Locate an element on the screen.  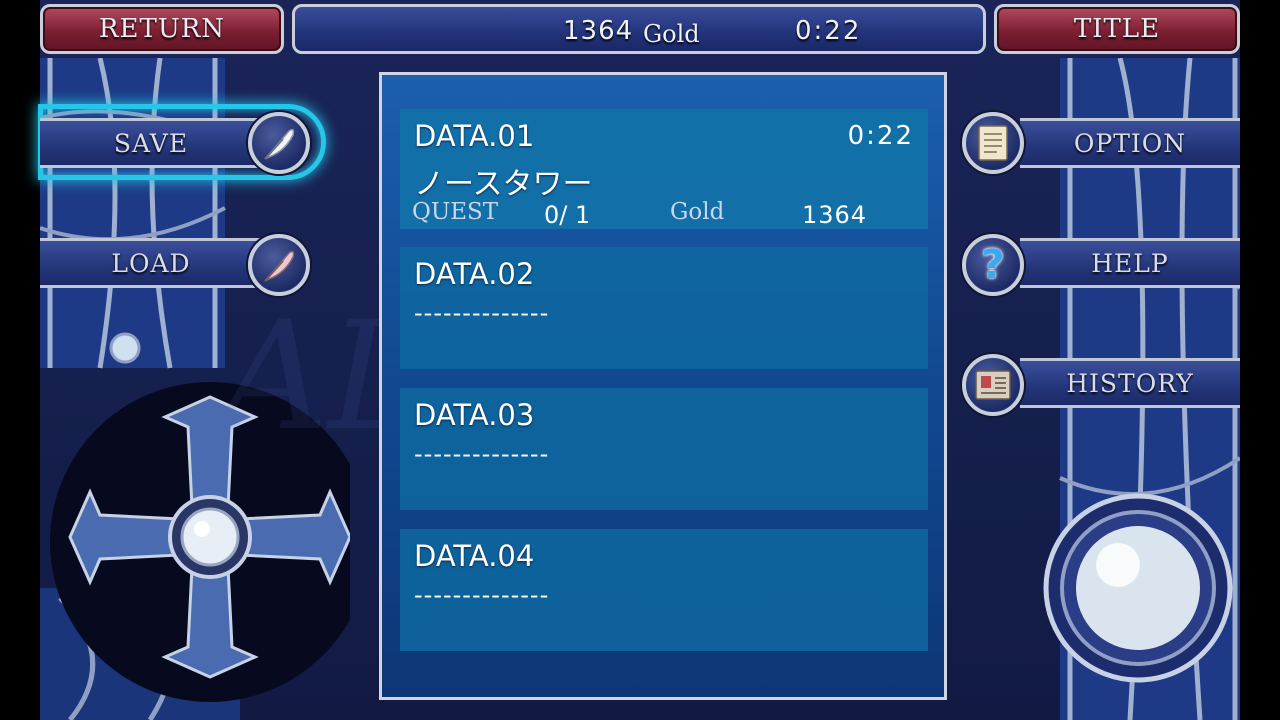
save-quill-icon is located at coordinates (279, 143).